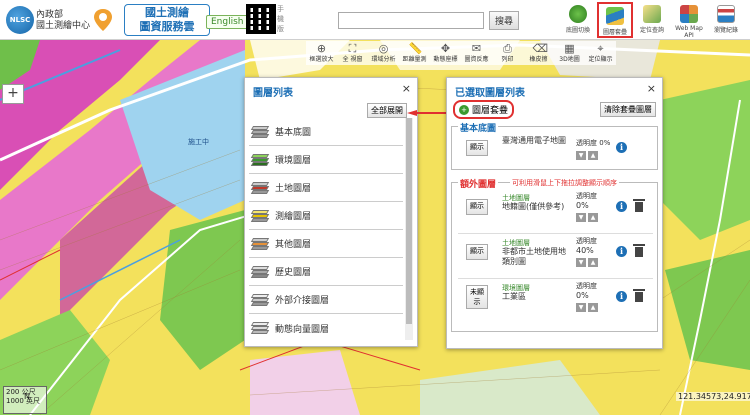 This screenshot has height=415, width=750. Describe the element at coordinates (628, 109) in the screenshot. I see `clear-overlay-button: 清除套疊圖層` at that location.